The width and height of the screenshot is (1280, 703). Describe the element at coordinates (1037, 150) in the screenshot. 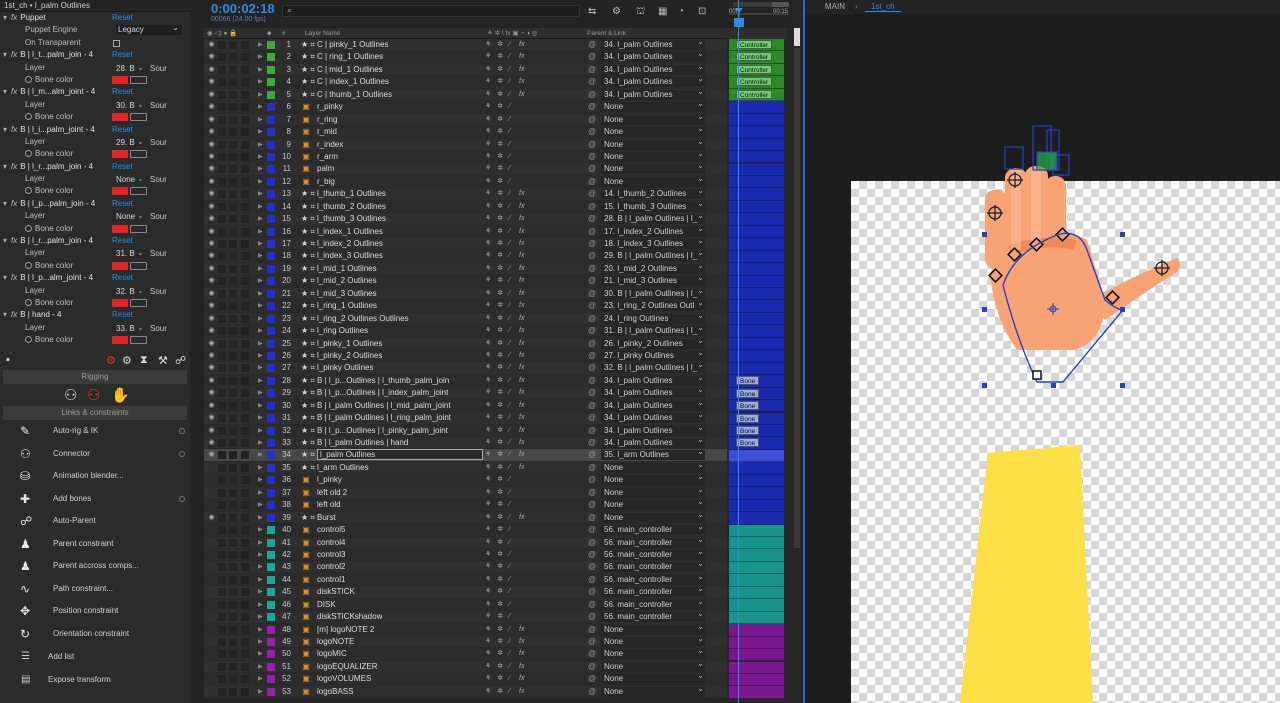

I see `finger-controllers` at that location.